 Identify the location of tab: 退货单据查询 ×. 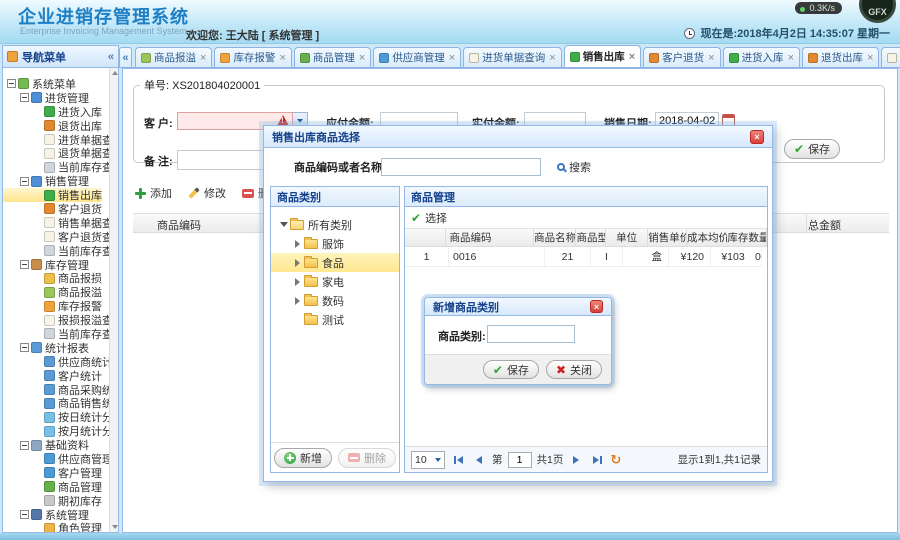
(890, 57).